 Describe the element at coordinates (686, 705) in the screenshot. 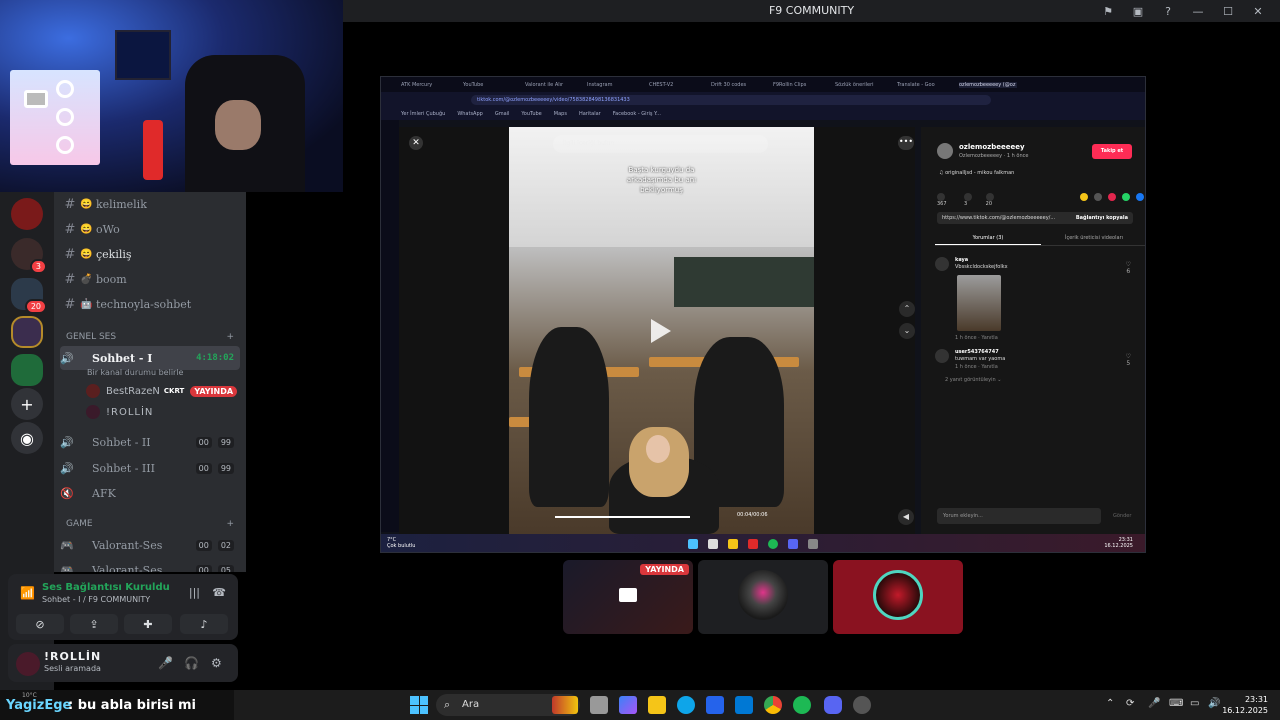

I see `edge-icon` at that location.